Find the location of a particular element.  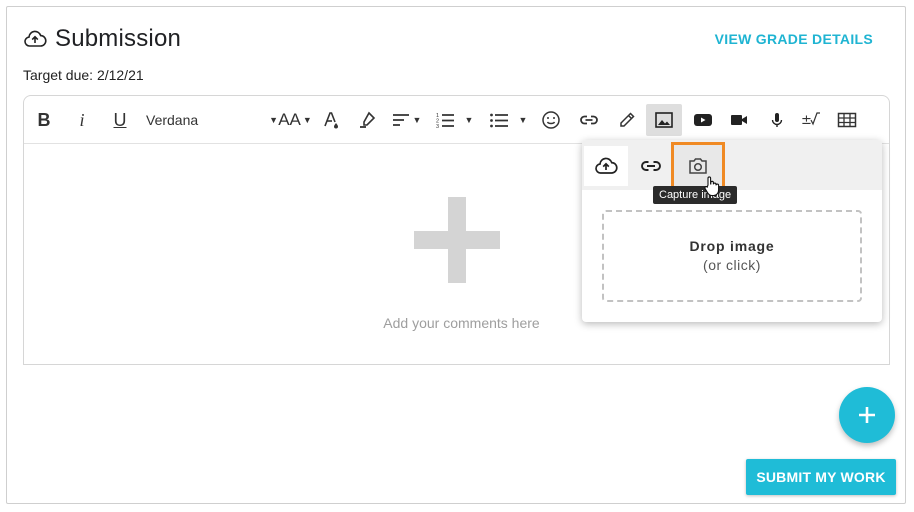

submit-my-work-button: SUBMIT MY WORK is located at coordinates (821, 477).